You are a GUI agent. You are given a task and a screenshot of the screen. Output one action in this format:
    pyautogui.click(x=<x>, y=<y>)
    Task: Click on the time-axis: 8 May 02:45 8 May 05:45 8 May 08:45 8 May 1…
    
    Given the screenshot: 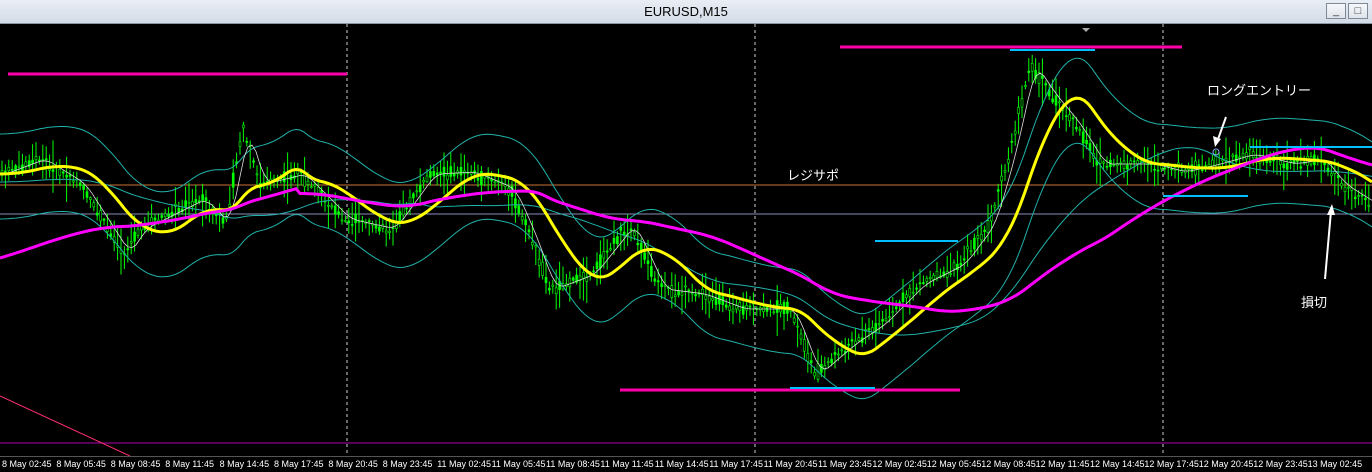 What is the action you would take?
    pyautogui.click(x=686, y=464)
    